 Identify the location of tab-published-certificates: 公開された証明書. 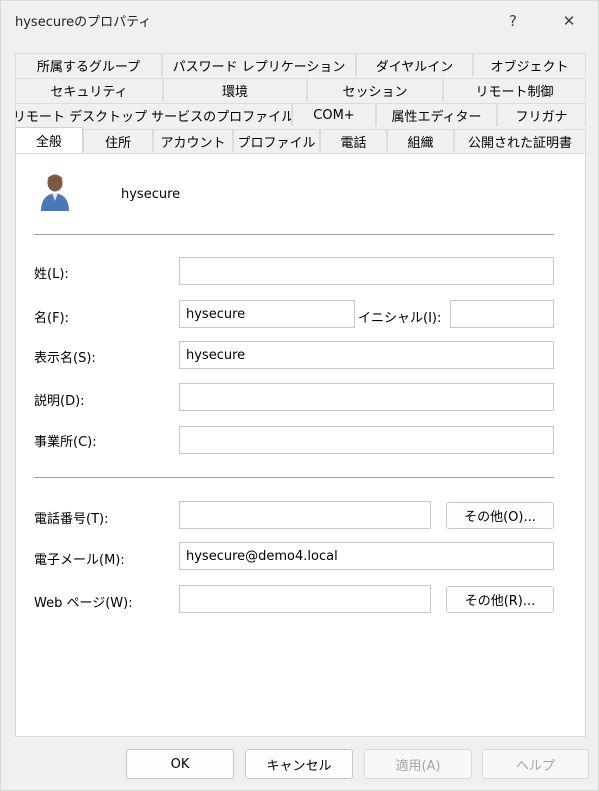
(520, 140).